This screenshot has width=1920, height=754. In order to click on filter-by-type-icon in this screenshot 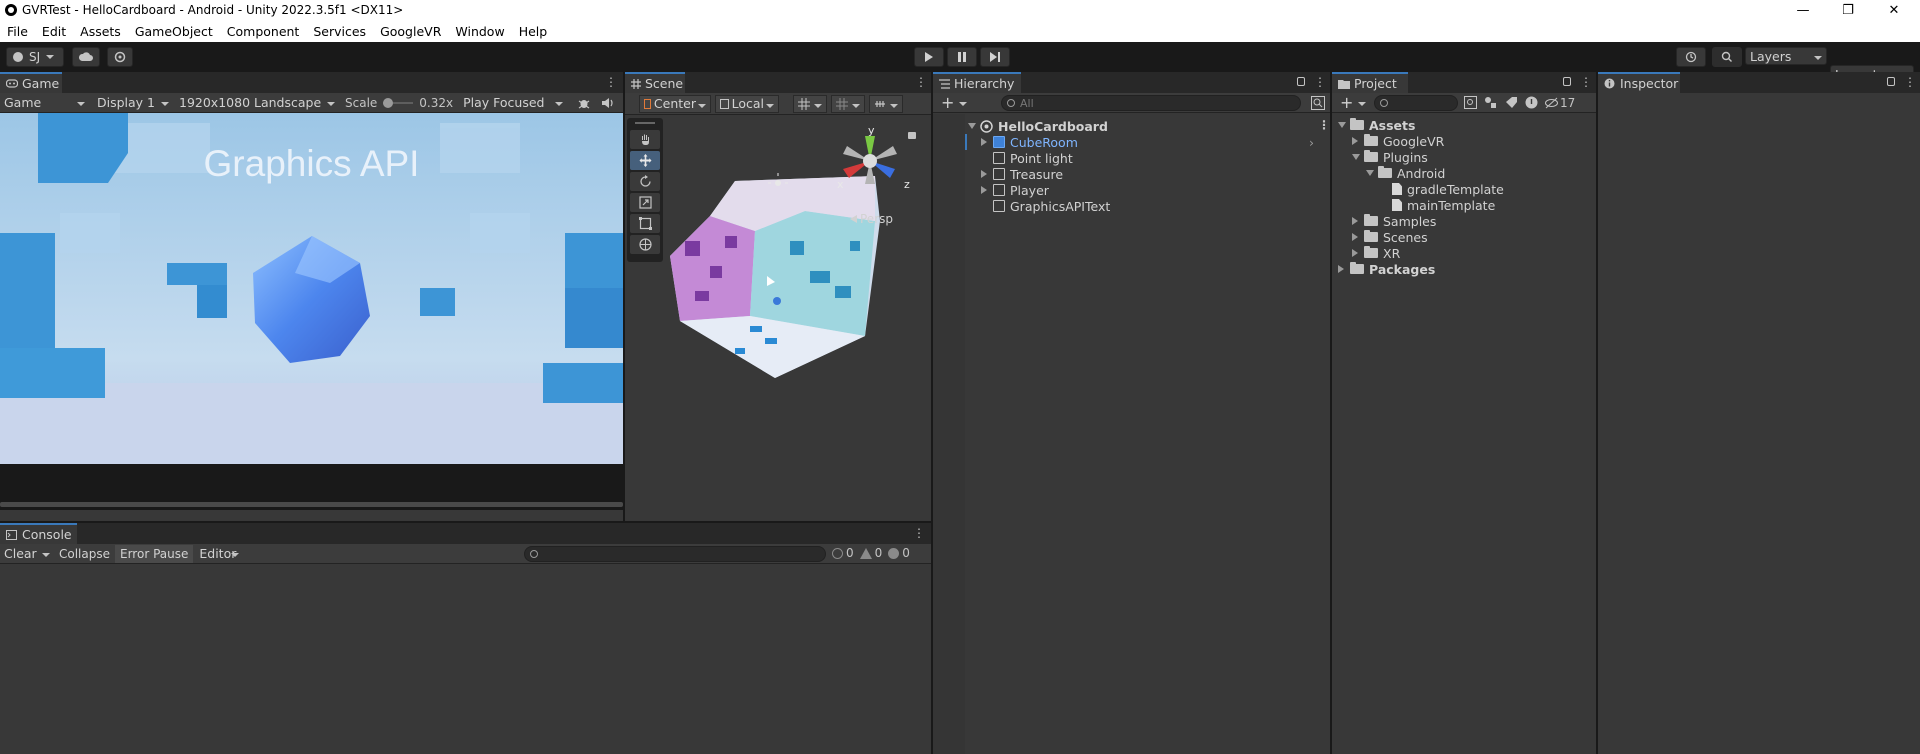, I will do `click(1490, 102)`.